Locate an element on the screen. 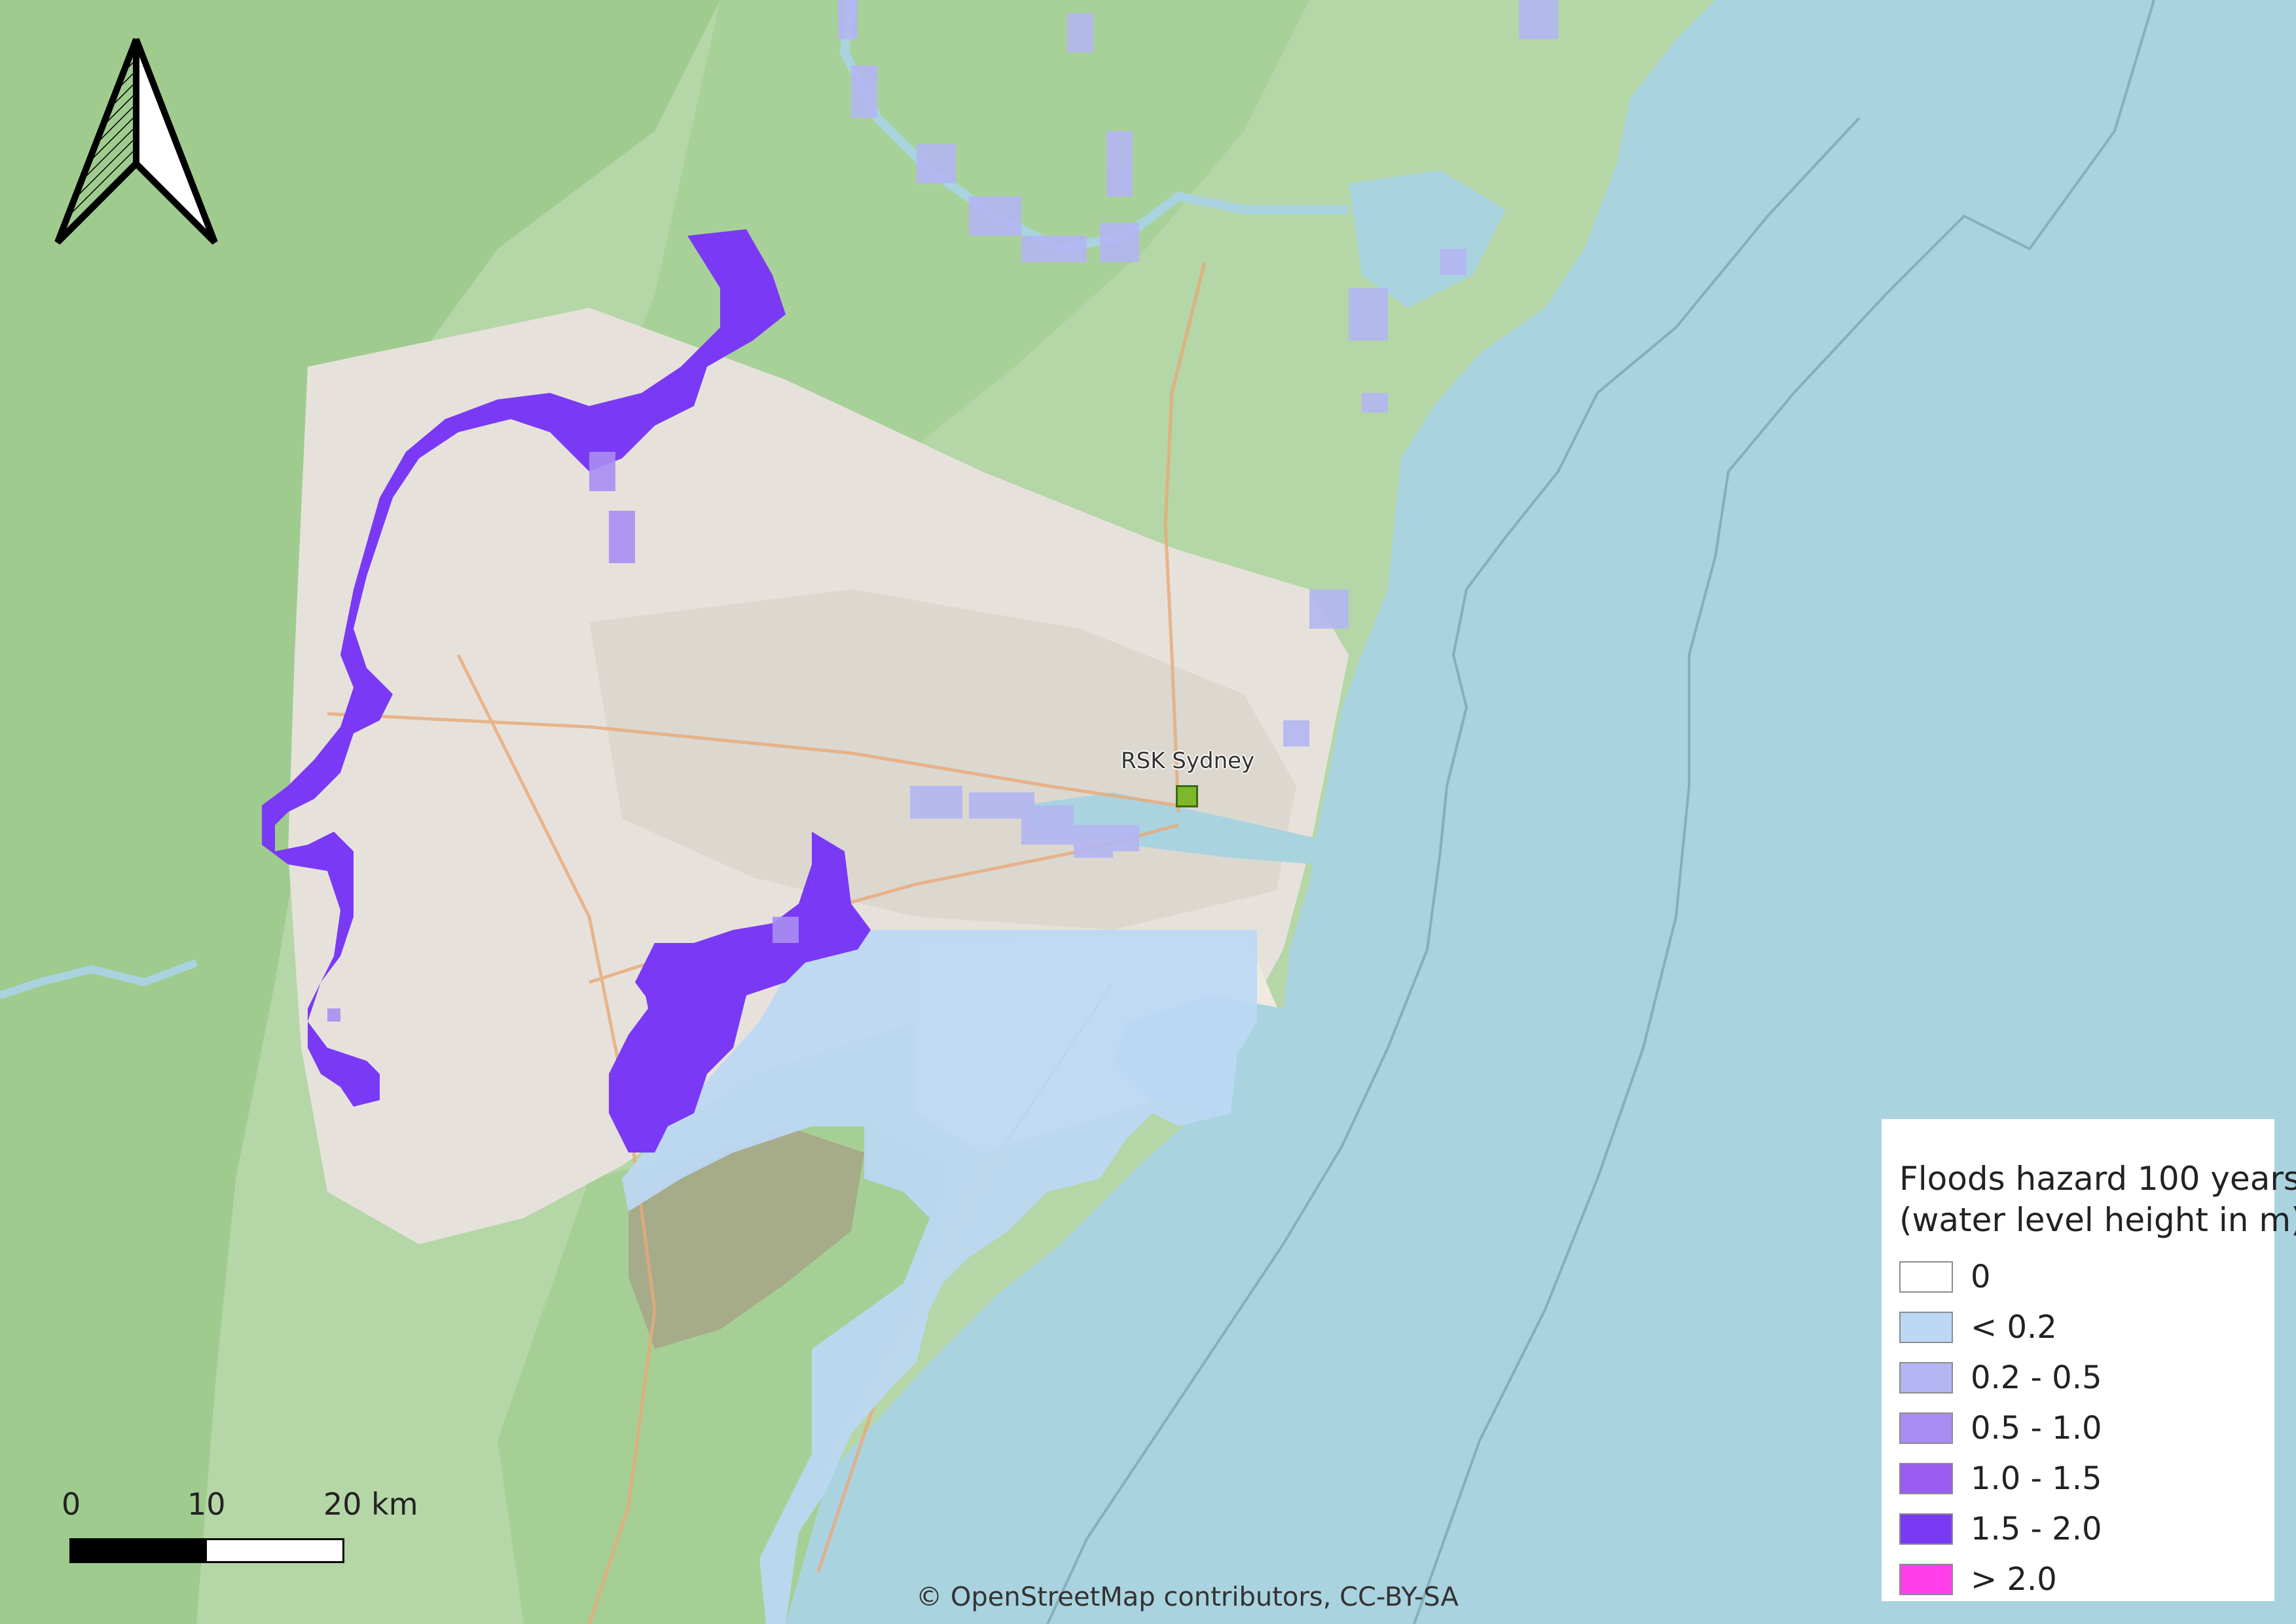  legend-item-0: 0 is located at coordinates (2086, 1276).